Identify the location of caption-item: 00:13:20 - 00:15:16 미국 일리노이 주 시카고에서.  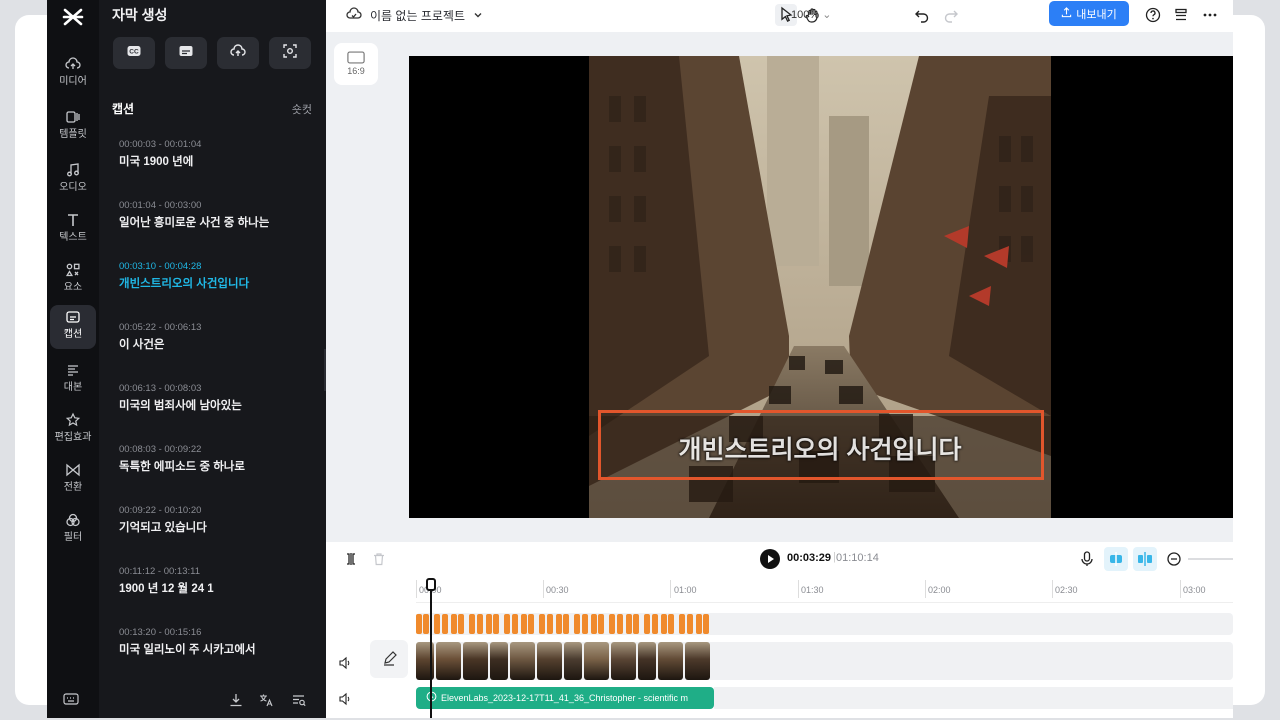
(219, 642).